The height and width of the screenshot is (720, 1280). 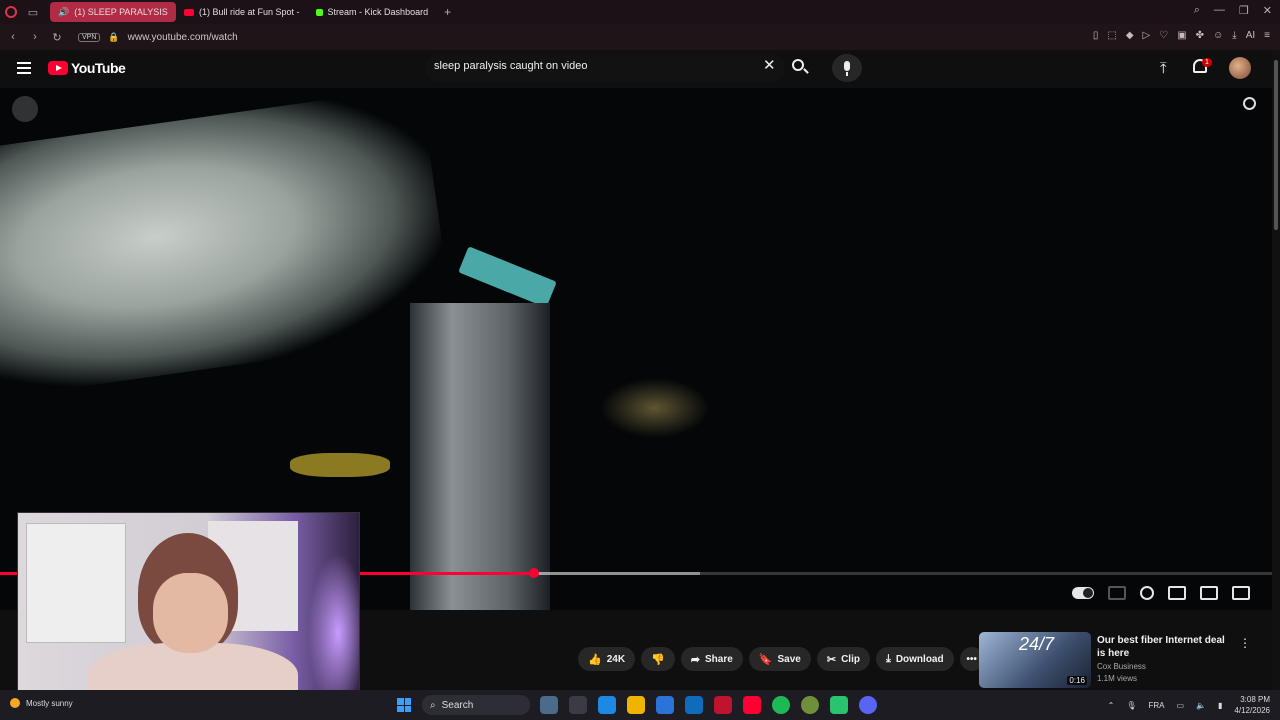 I want to click on speaker-icon: 🔊, so click(x=63, y=12).